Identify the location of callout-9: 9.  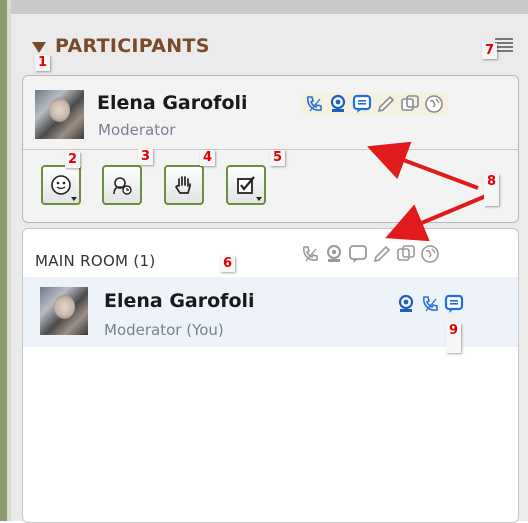
(454, 338).